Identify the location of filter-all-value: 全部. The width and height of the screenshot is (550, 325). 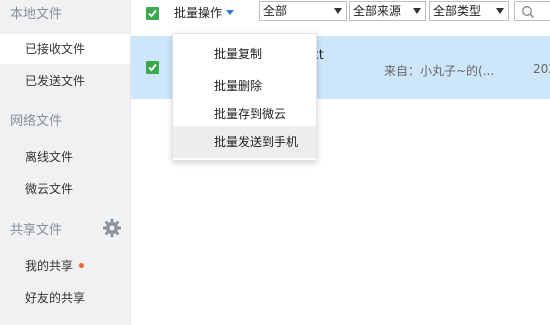
(275, 11).